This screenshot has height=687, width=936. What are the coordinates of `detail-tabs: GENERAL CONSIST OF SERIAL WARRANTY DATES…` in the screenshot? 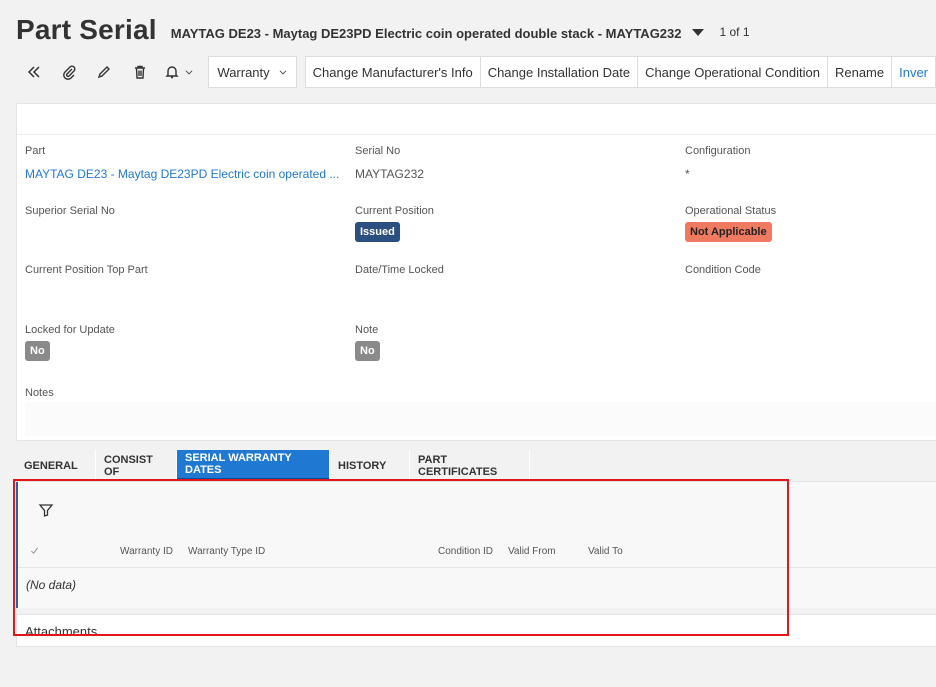 It's located at (273, 465).